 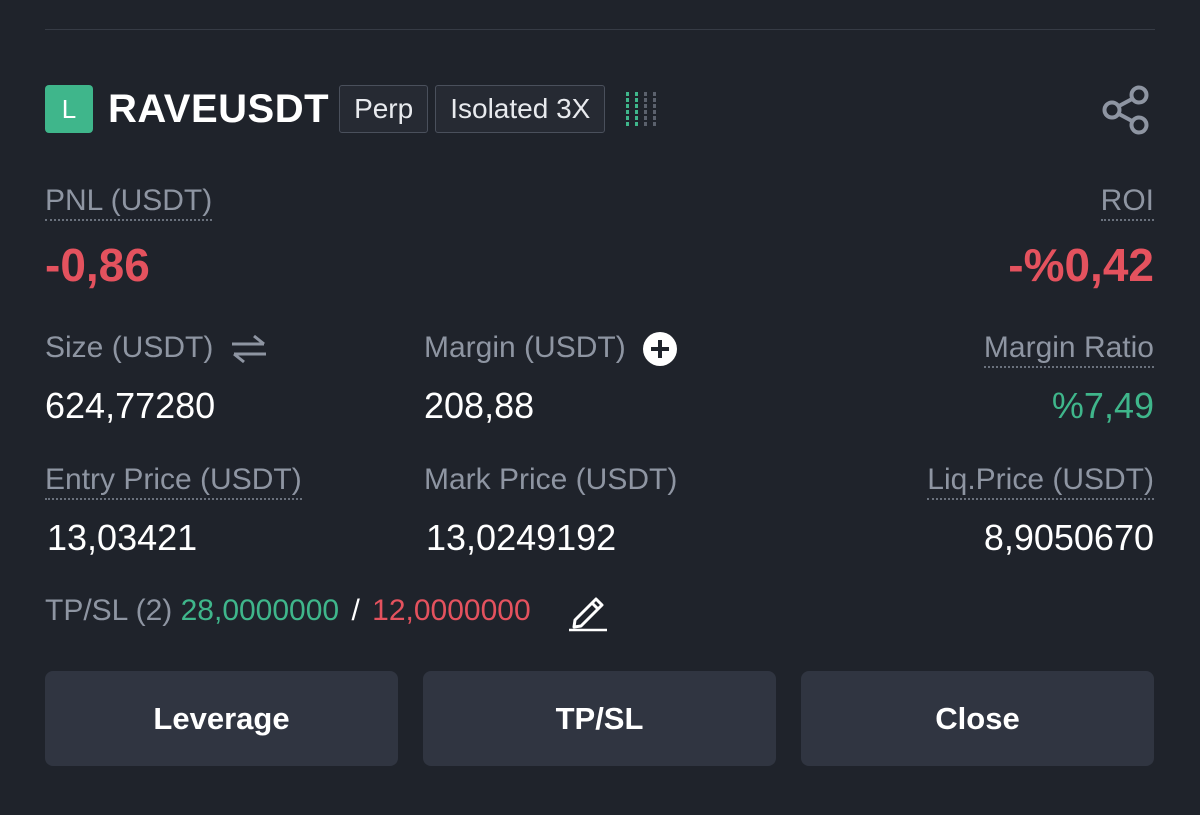 What do you see at coordinates (122, 537) in the screenshot?
I see `entry-price-value: 13,03421` at bounding box center [122, 537].